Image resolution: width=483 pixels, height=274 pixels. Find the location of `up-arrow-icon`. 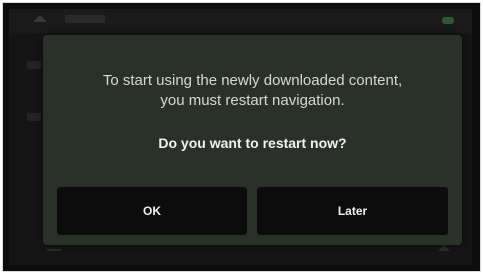

up-arrow-icon is located at coordinates (40, 18).